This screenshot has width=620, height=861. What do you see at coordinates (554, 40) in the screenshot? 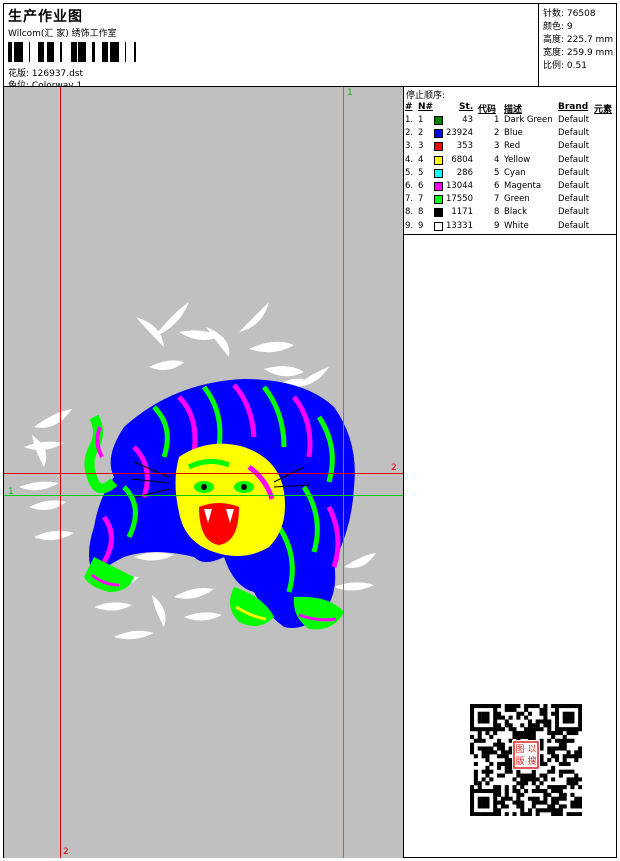
I see `stat-label: 高度:` at bounding box center [554, 40].